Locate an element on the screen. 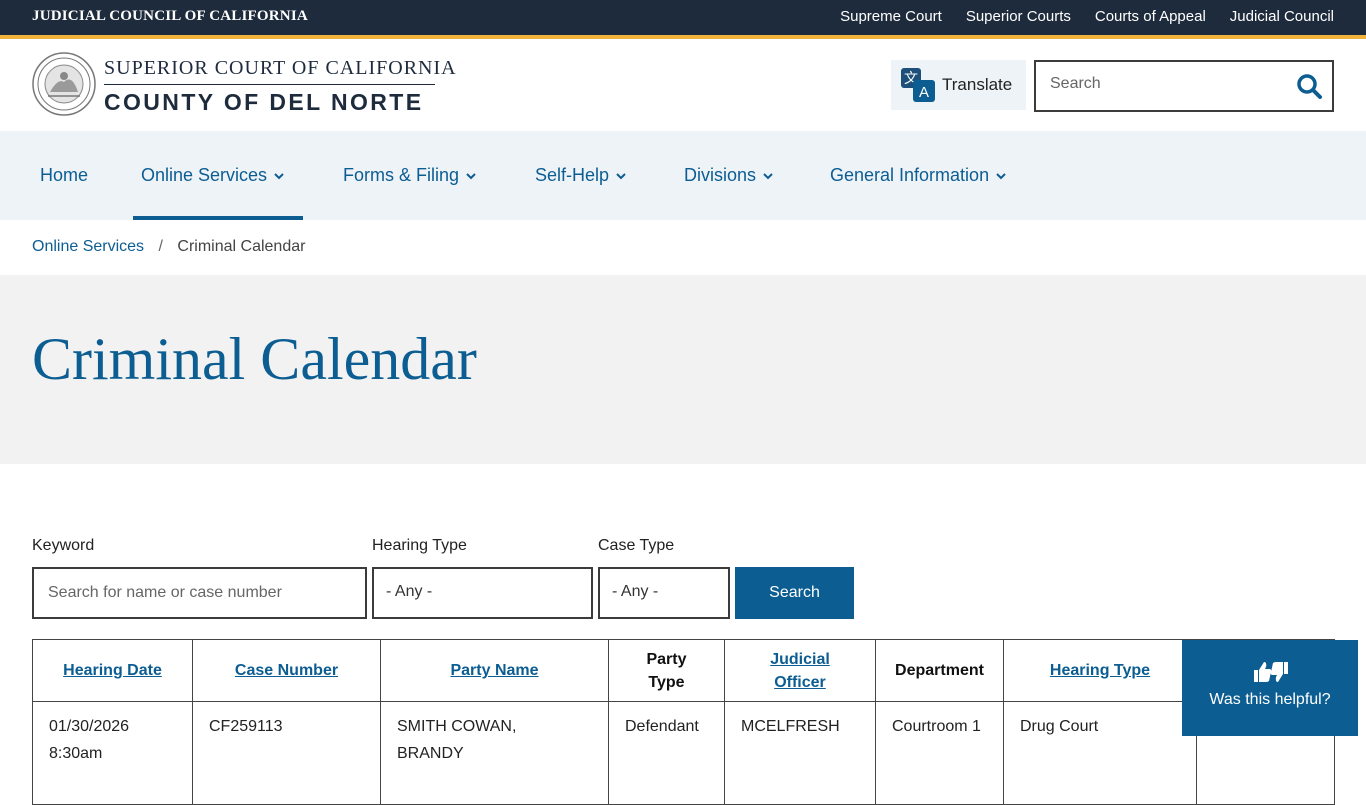  header-judicial-officer-line2: Officer is located at coordinates (800, 682).